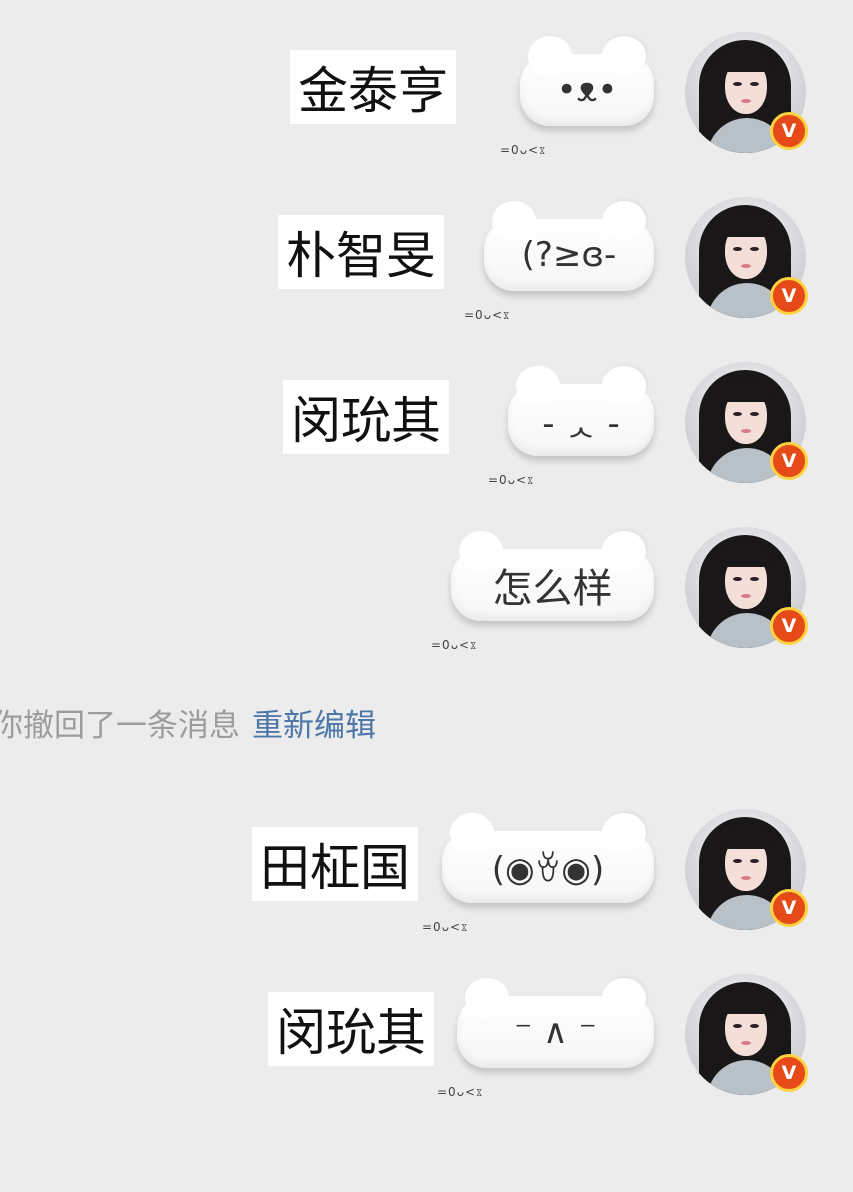 This screenshot has height=1192, width=853. I want to click on message-row: V (?≥ɞ- 朴智旻 =0ᴗ<ೱ, so click(426, 267).